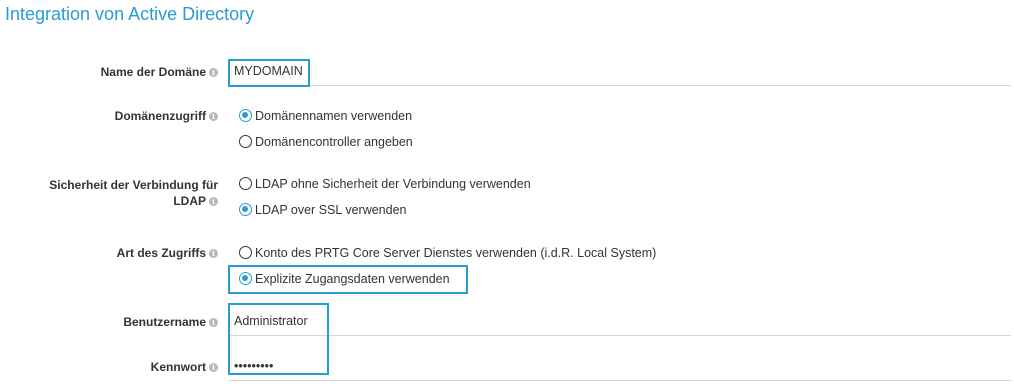 This screenshot has height=391, width=1014. I want to click on password-input: •••••••••, so click(620, 367).